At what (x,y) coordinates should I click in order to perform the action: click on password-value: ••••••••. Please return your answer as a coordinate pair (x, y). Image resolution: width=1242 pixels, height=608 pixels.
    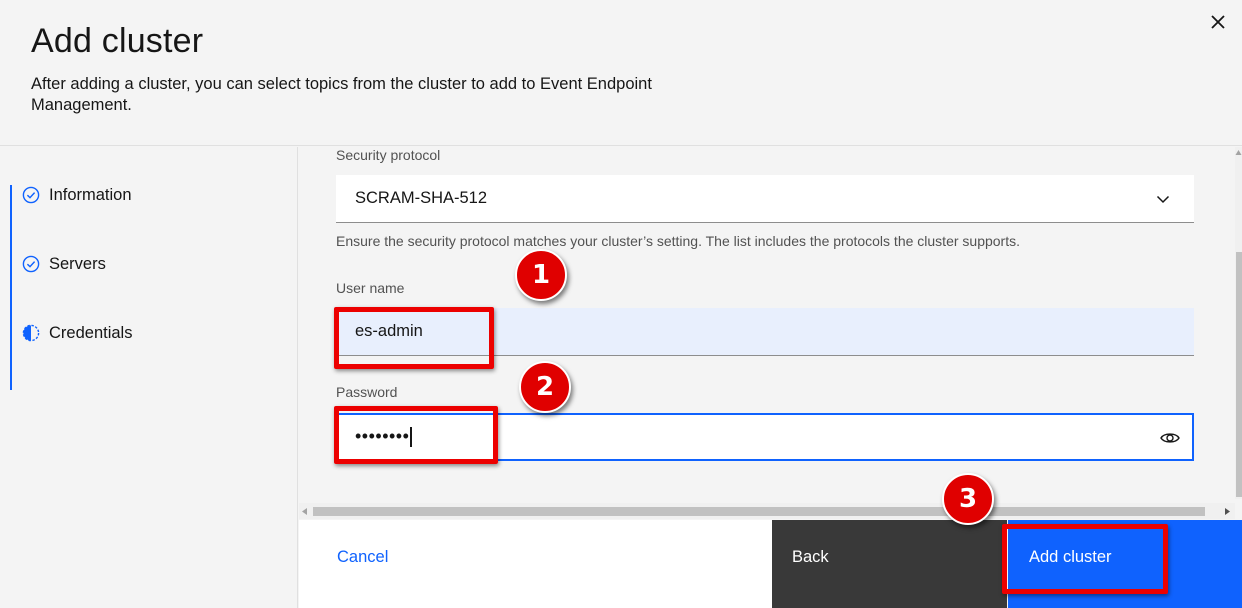
    Looking at the image, I should click on (383, 437).